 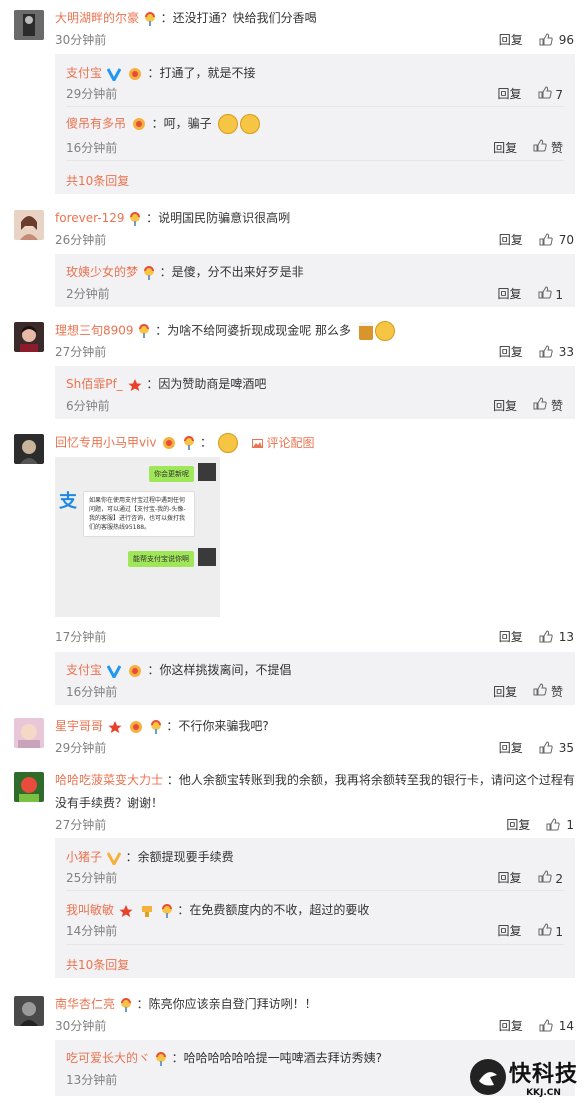 I want to click on like-button: 96, so click(x=556, y=40).